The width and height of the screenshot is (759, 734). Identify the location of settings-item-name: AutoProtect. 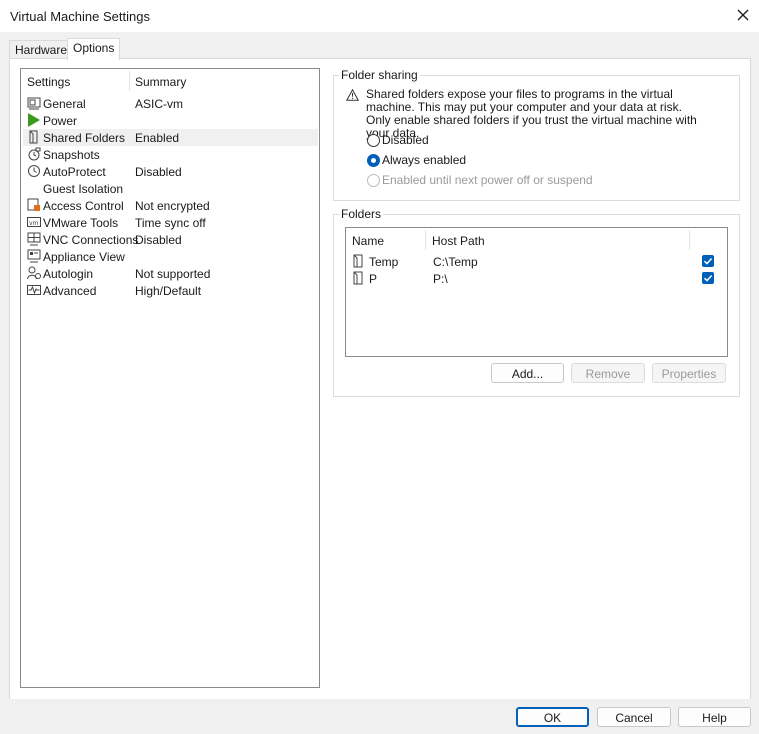
(74, 172).